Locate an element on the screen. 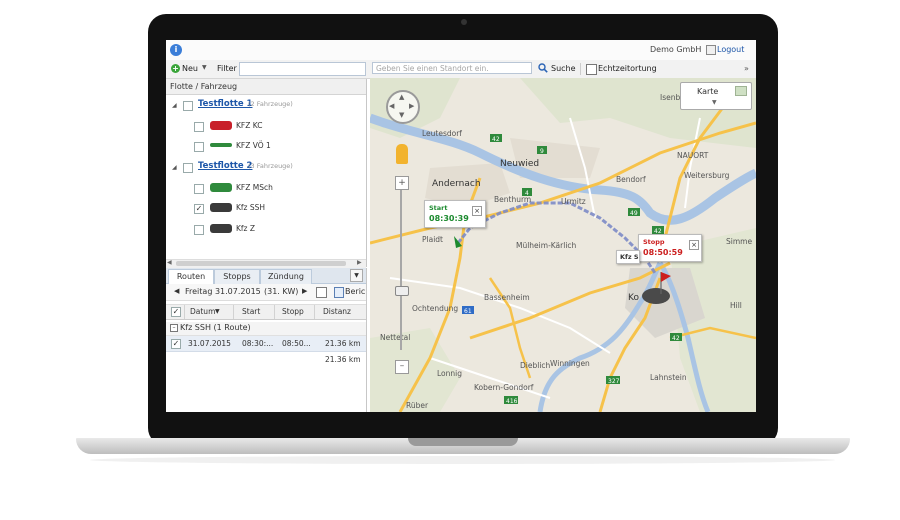 This screenshot has width=900, height=520. tree-horizontal-scrollbar: ◀ ▶ is located at coordinates (266, 263).